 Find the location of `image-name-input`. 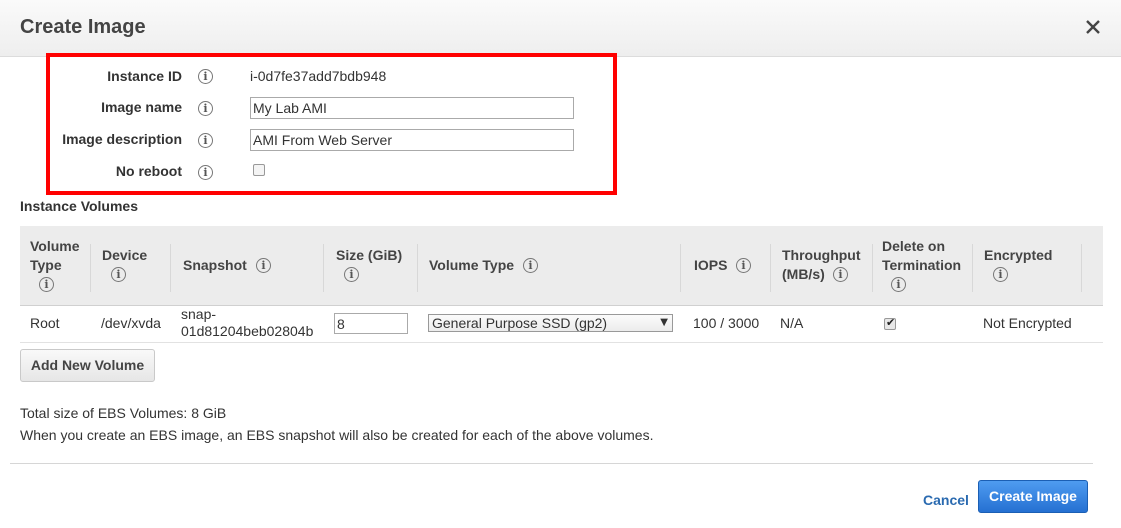

image-name-input is located at coordinates (412, 108).